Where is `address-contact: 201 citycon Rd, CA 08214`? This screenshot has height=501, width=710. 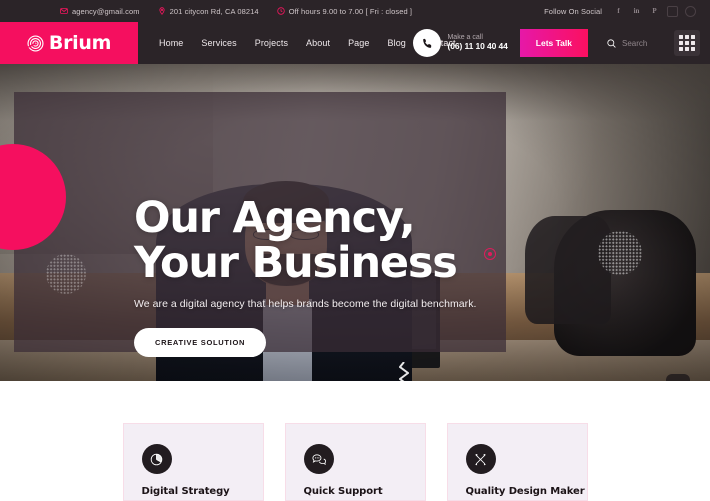
address-contact: 201 citycon Rd, CA 08214 is located at coordinates (208, 11).